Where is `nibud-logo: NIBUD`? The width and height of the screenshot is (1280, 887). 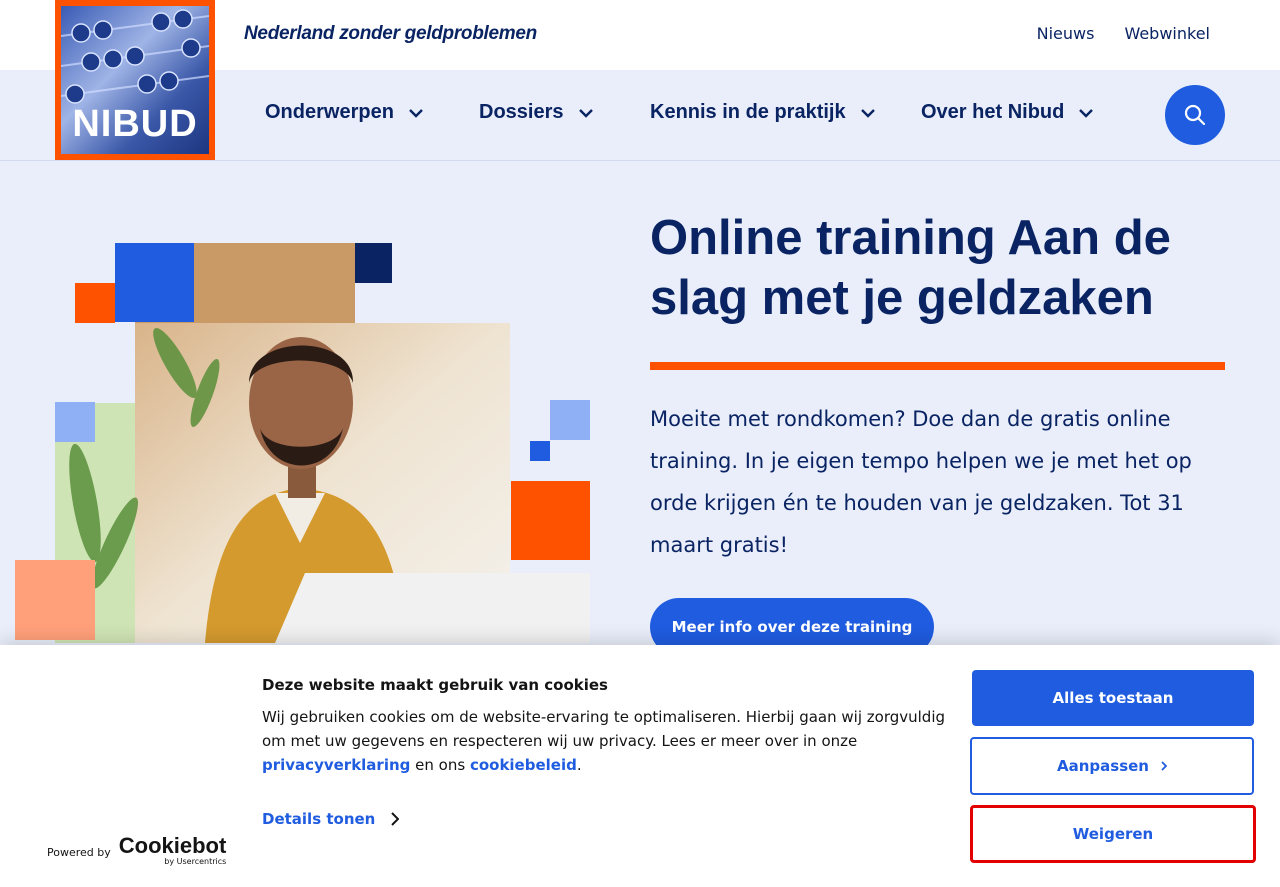
nibud-logo: NIBUD is located at coordinates (135, 80).